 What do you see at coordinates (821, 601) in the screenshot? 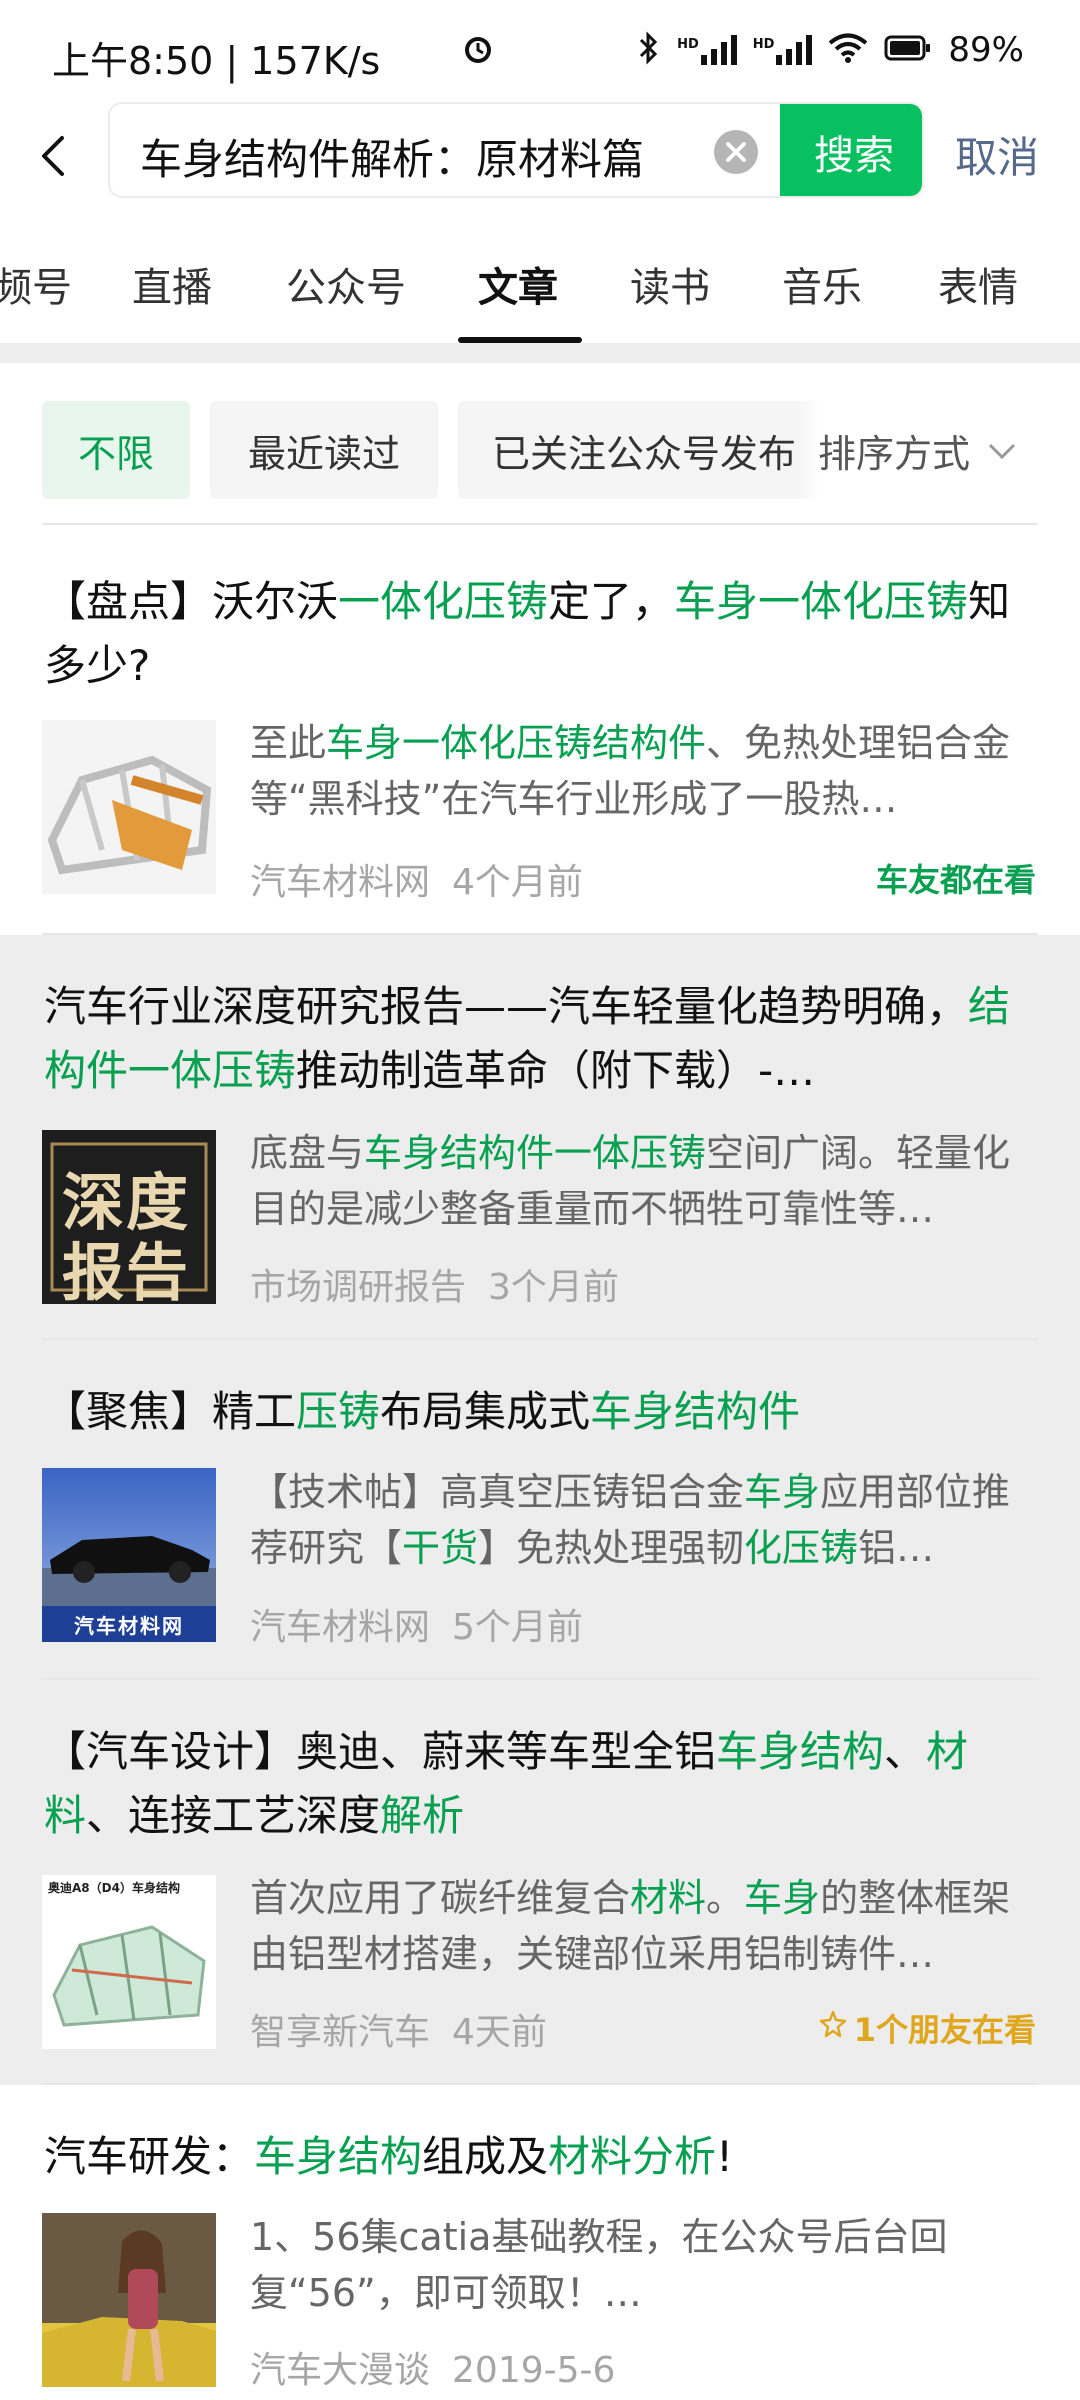
I see `highlight-text: 车身一体化压铸` at bounding box center [821, 601].